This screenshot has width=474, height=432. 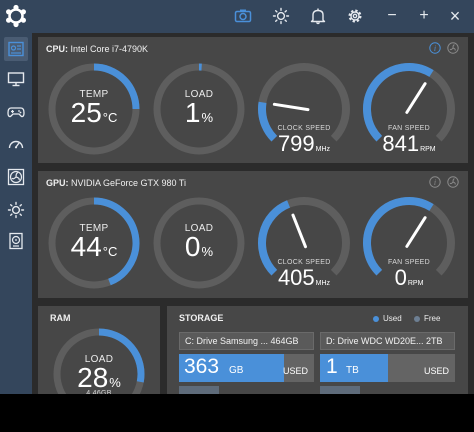 I want to click on camera-icon, so click(x=243, y=16).